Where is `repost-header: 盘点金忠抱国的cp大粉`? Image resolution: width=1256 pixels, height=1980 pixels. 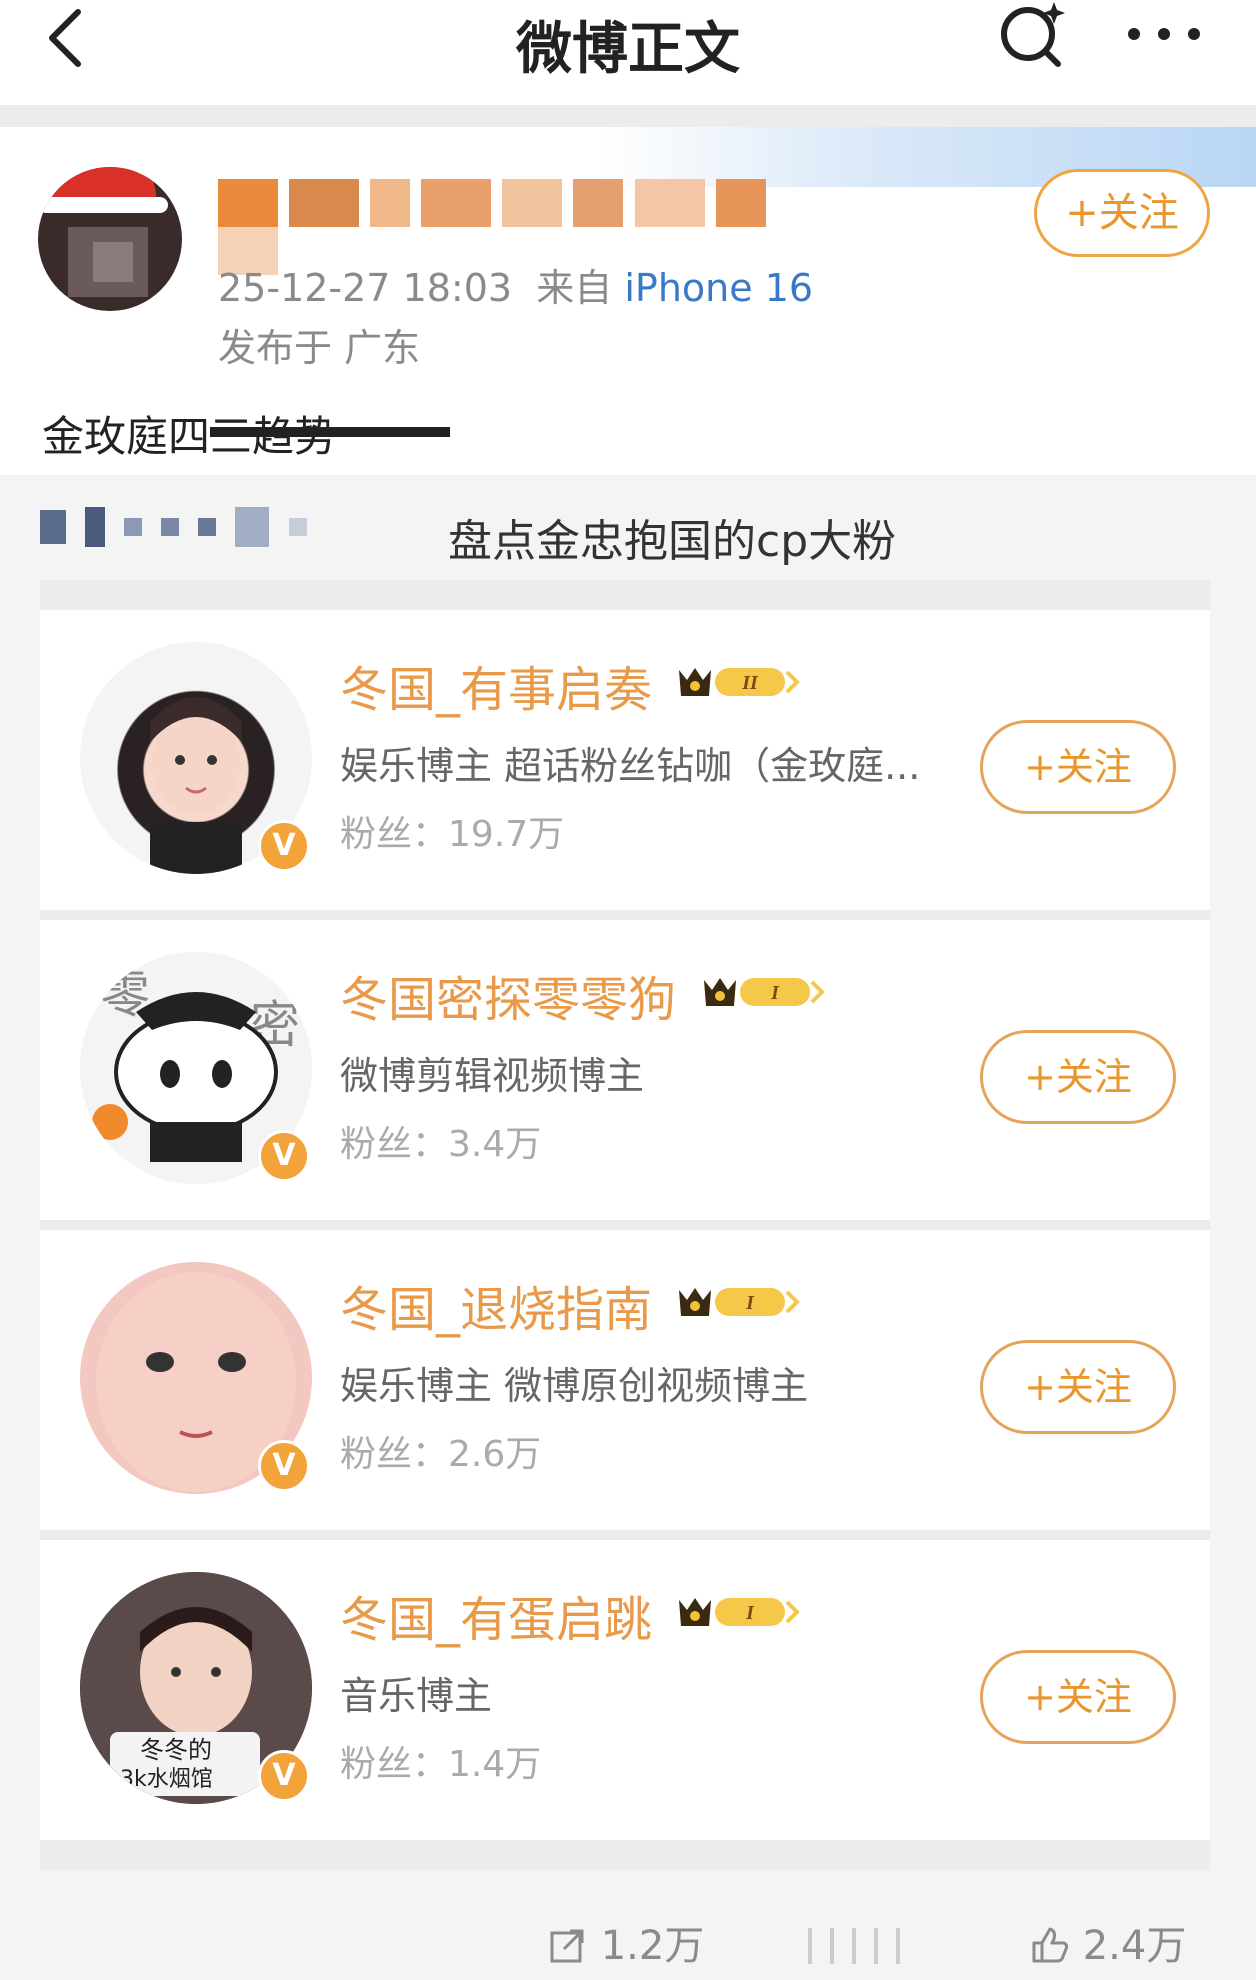
repost-header: 盘点金忠抱国的cp大粉 is located at coordinates (640, 531).